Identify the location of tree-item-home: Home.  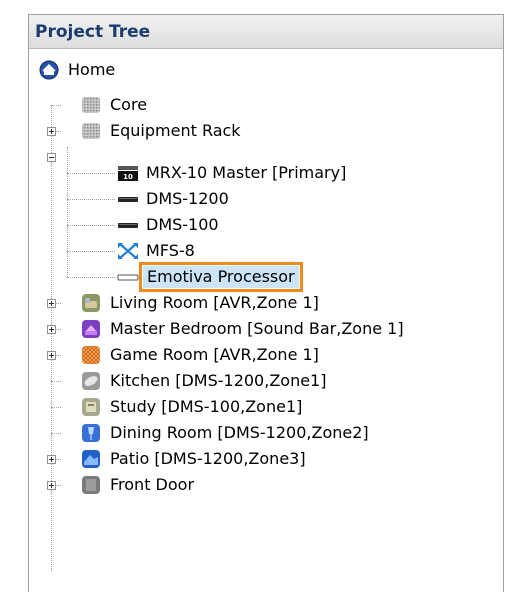
(78, 70).